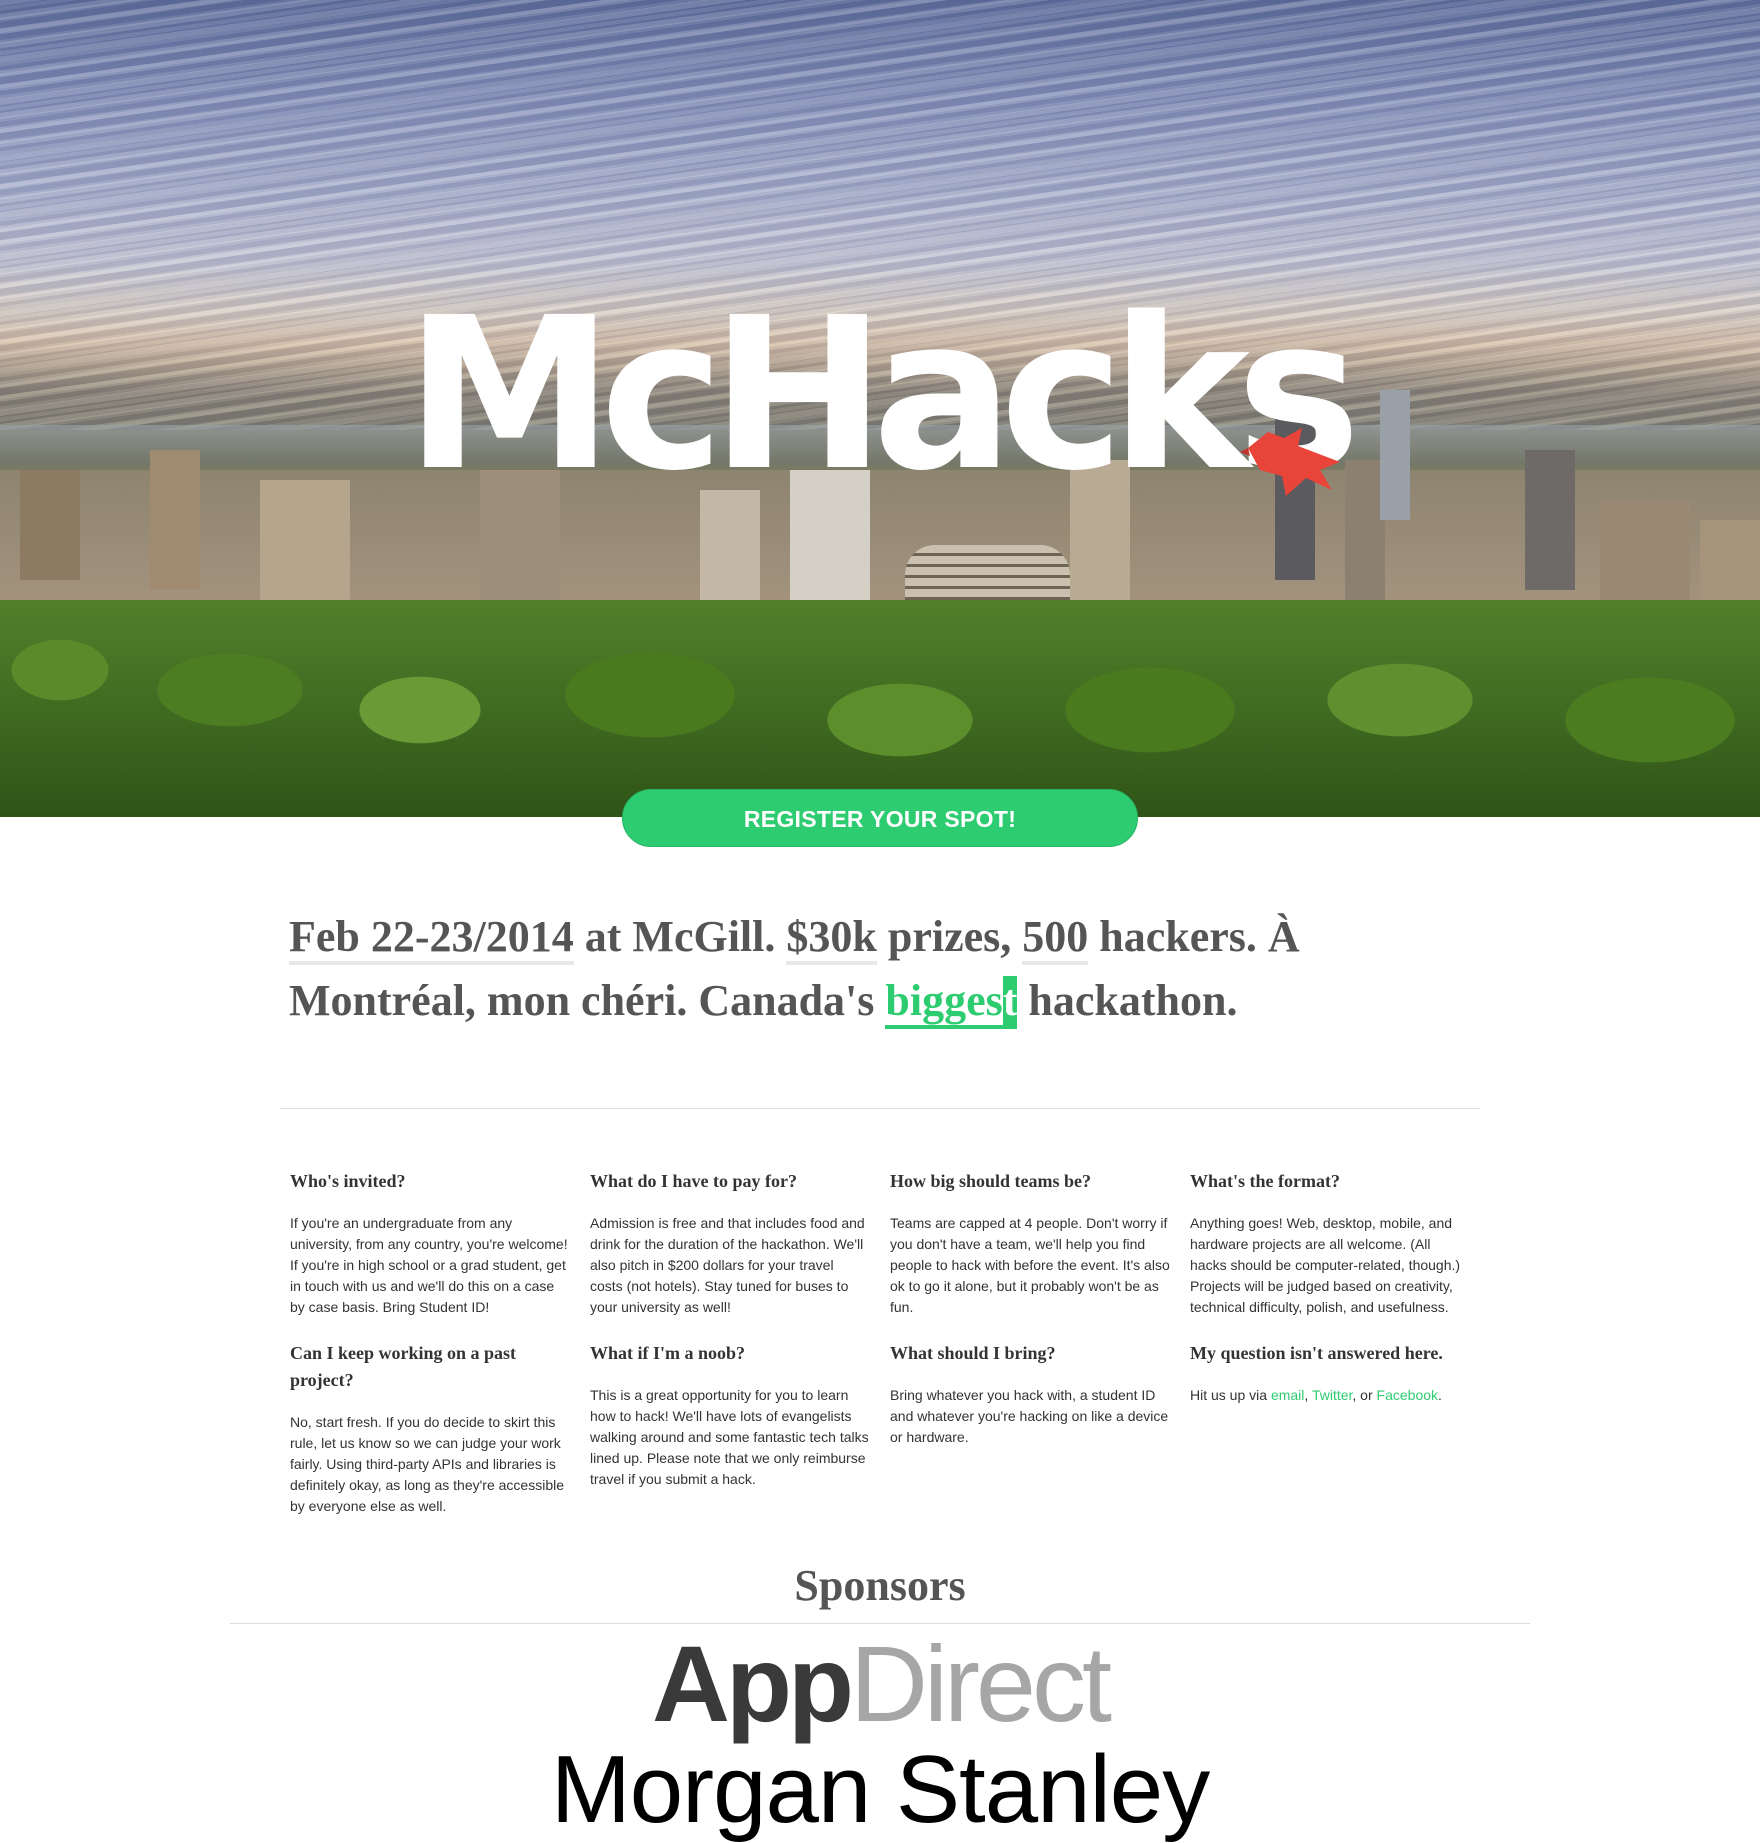 Image resolution: width=1760 pixels, height=1843 pixels. I want to click on faq-question: Who's invited?, so click(348, 1181).